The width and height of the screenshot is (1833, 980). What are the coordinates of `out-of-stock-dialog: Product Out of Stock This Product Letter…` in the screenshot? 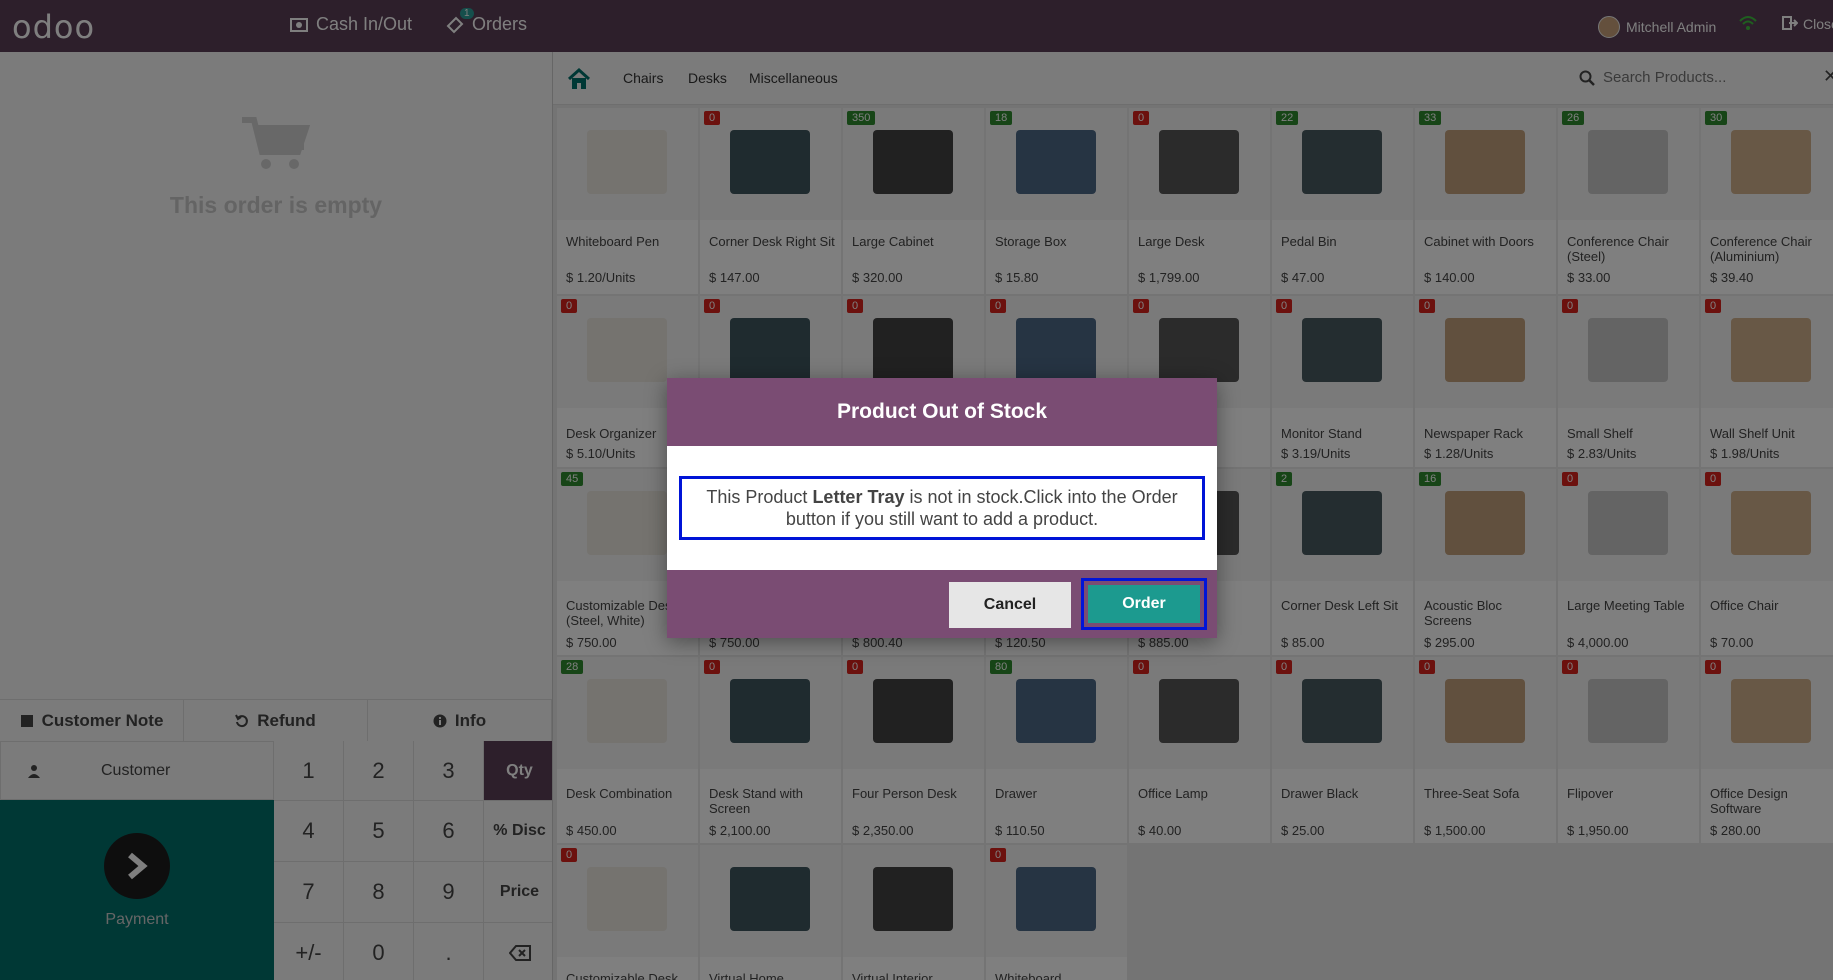 It's located at (942, 508).